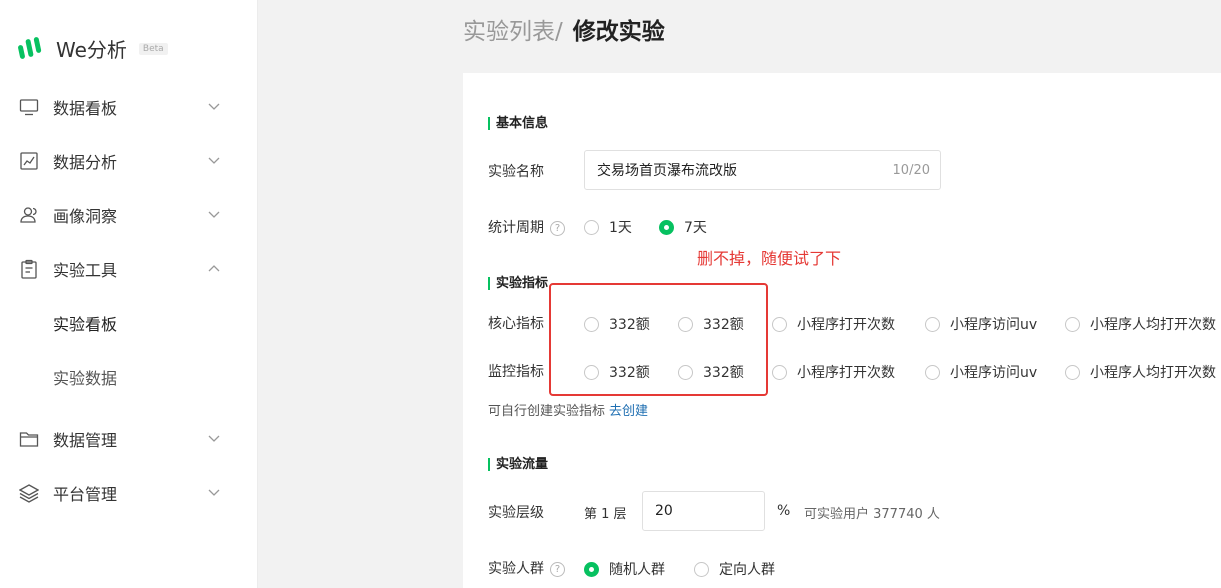 Image resolution: width=1221 pixels, height=588 pixels. What do you see at coordinates (85, 494) in the screenshot?
I see `sidebar-item-label: 平台管理` at bounding box center [85, 494].